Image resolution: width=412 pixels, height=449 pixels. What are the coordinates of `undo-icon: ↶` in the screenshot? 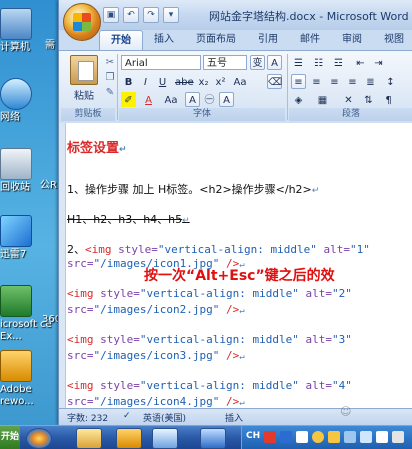 It's located at (131, 15).